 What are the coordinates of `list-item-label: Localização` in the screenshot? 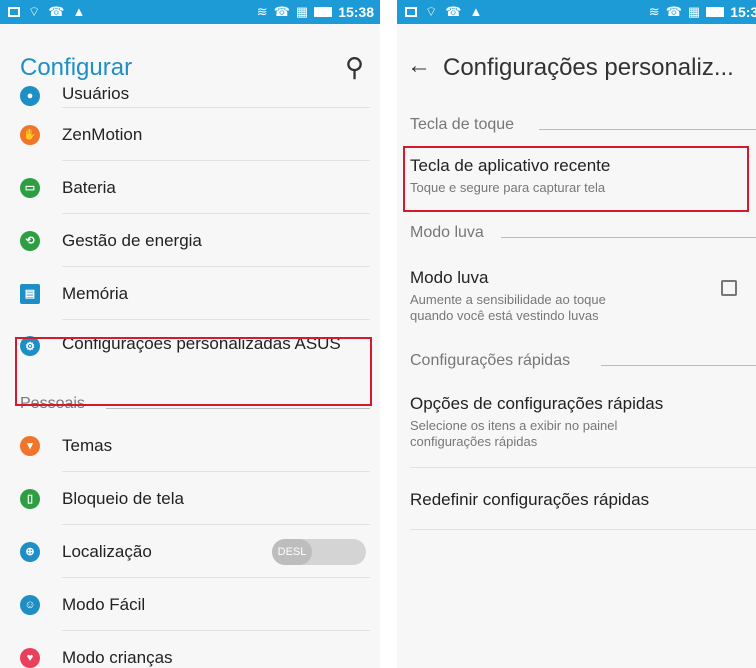 It's located at (107, 551).